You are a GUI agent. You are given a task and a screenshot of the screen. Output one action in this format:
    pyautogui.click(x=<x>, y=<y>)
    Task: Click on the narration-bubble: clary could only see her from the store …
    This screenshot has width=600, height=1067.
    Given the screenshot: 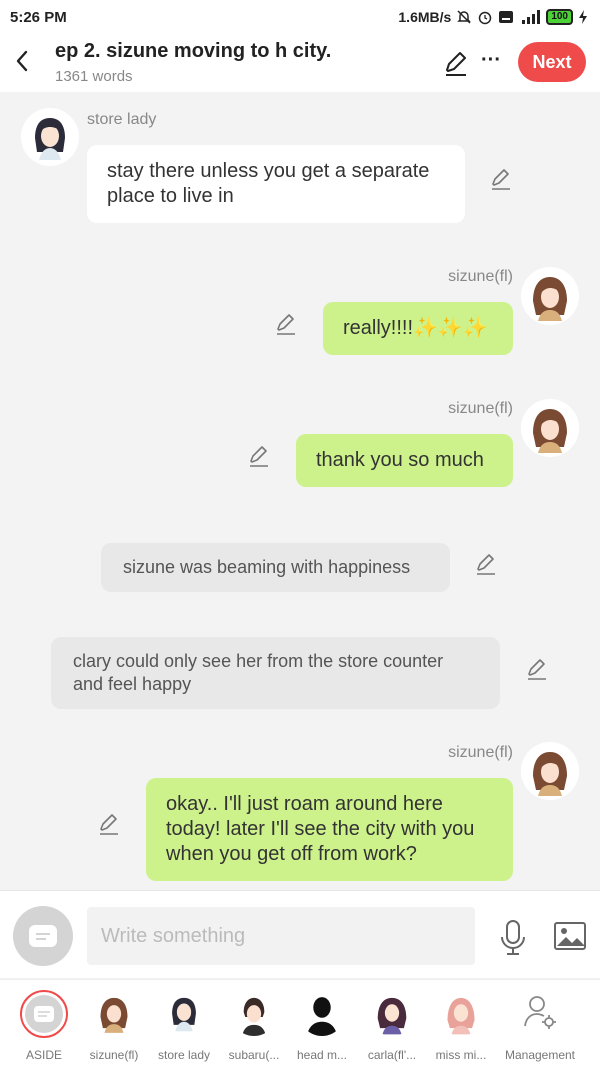 What is the action you would take?
    pyautogui.click(x=275, y=673)
    